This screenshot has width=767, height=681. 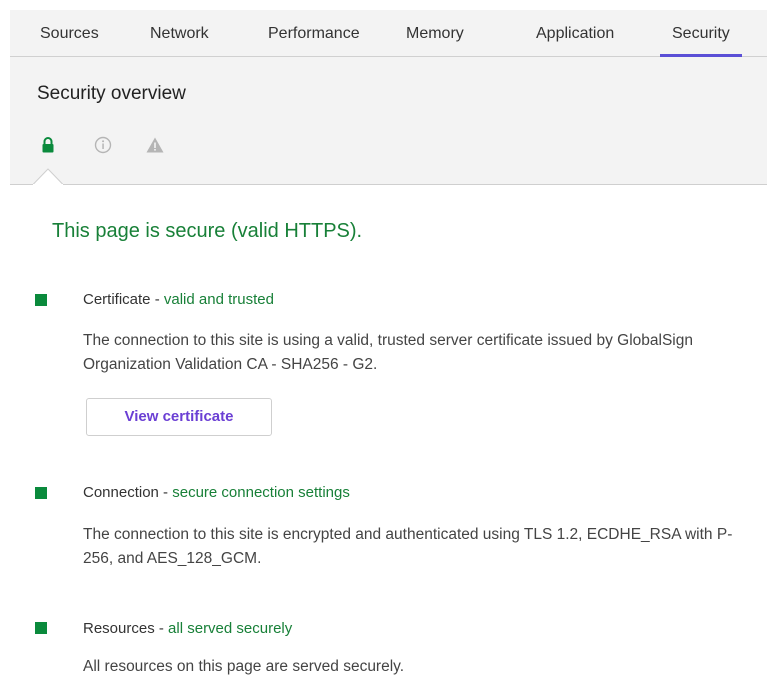 What do you see at coordinates (218, 299) in the screenshot?
I see `certificate-summary: valid and trusted` at bounding box center [218, 299].